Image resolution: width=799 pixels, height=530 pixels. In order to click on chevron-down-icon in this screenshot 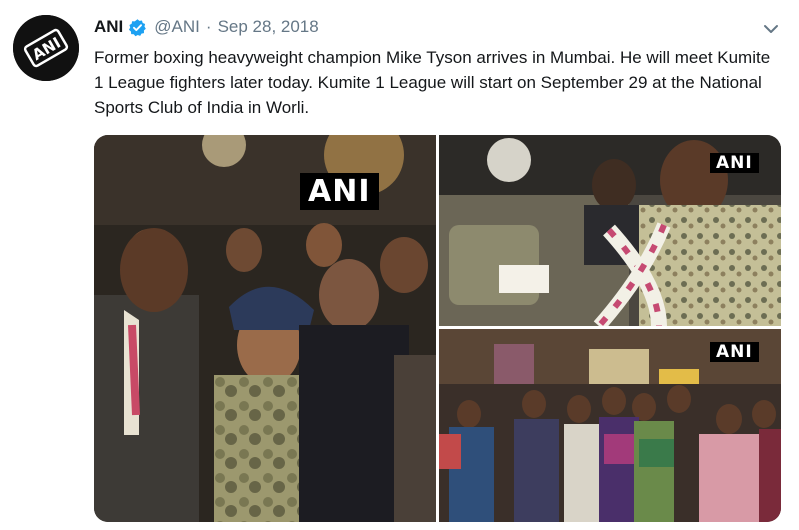, I will do `click(771, 29)`.